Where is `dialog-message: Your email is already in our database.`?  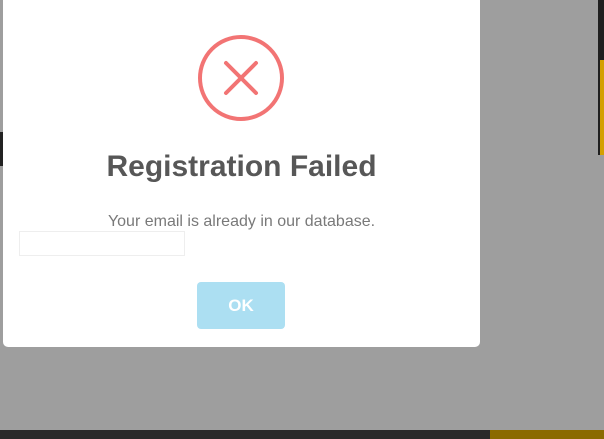 dialog-message: Your email is already in our database. is located at coordinates (241, 221).